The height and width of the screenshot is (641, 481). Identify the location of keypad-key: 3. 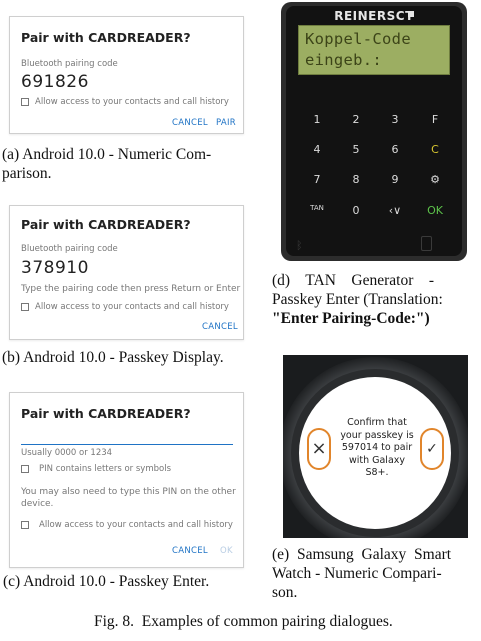
(395, 119).